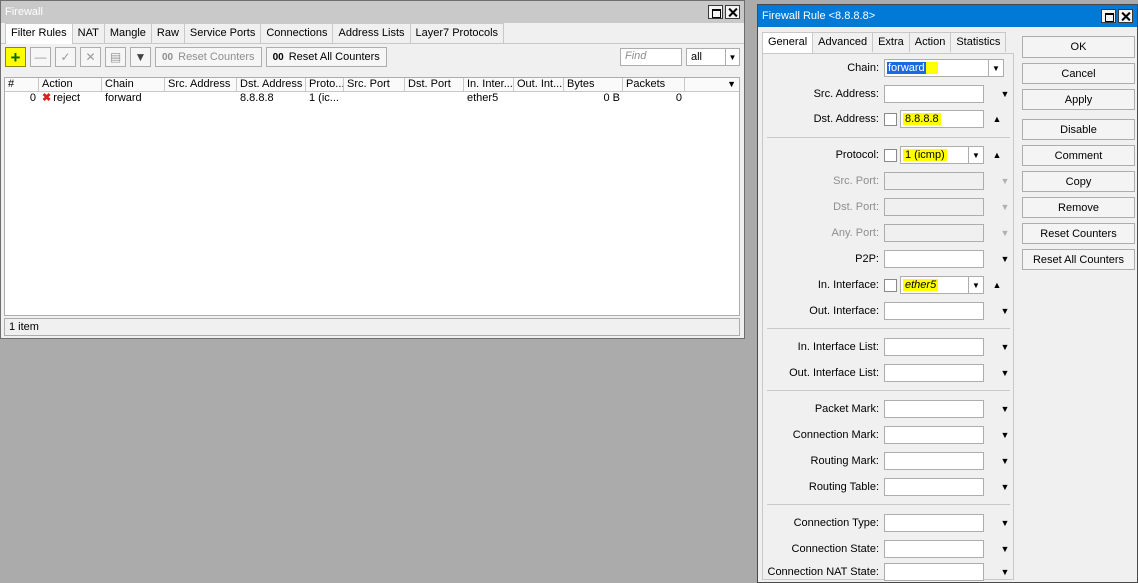 The image size is (1138, 583). I want to click on in-interface-list-field, so click(934, 347).